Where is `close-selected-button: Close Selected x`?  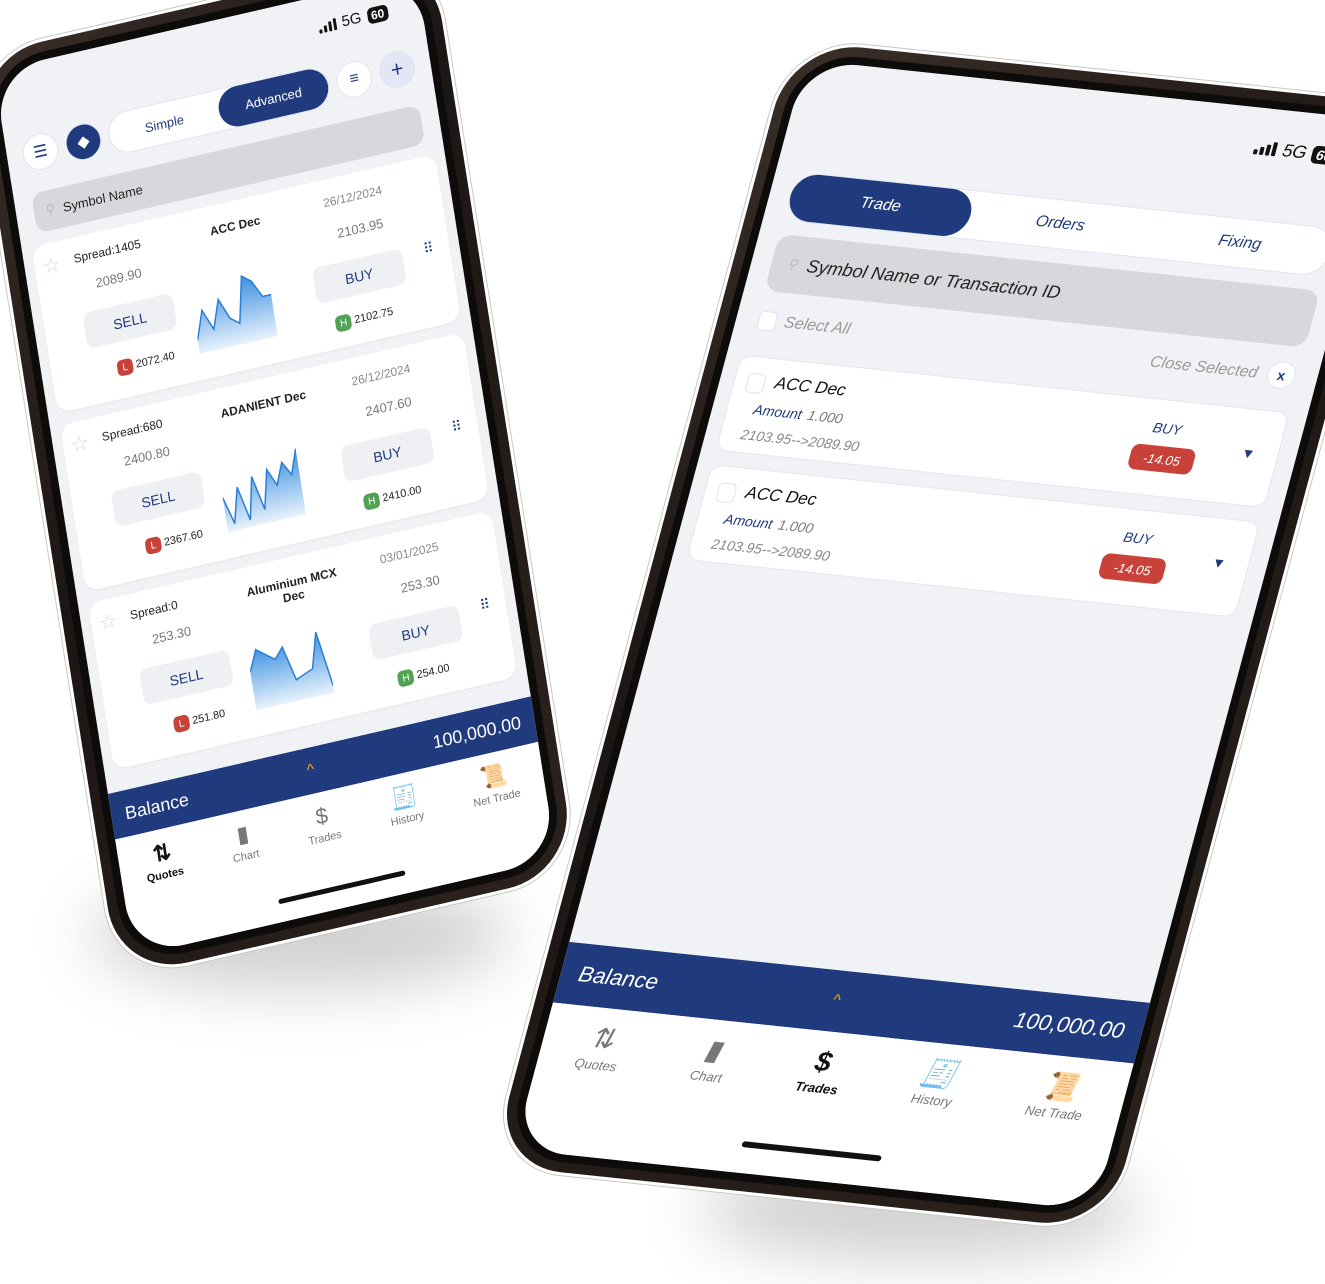 close-selected-button: Close Selected x is located at coordinates (1223, 369).